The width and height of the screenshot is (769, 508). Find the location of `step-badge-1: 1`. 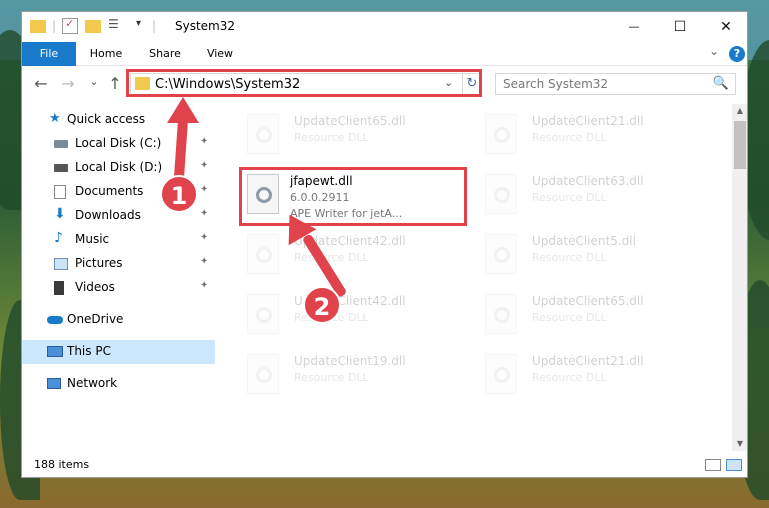

step-badge-1: 1 is located at coordinates (179, 194).